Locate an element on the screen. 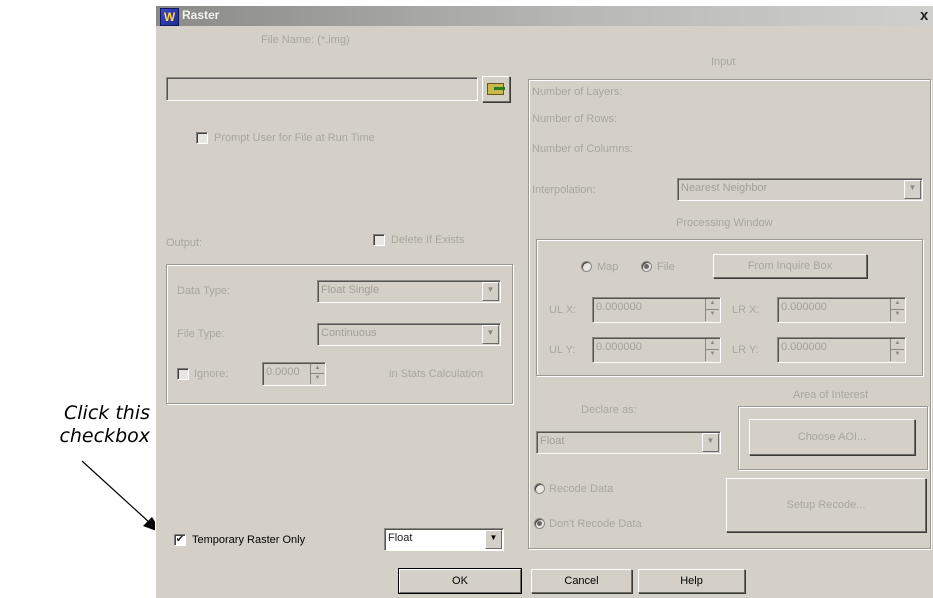 This screenshot has width=933, height=598. map-radio-label: Map is located at coordinates (608, 267).